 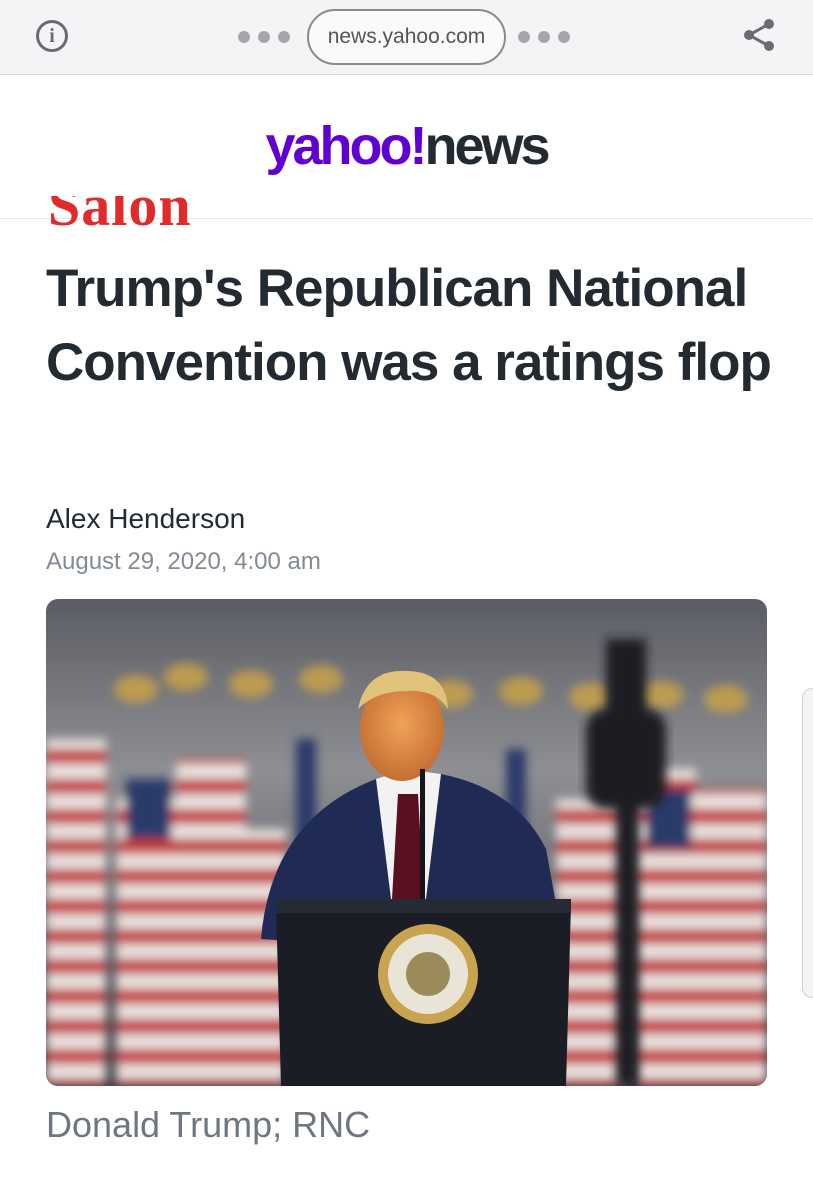 I want to click on info-icon: i, so click(x=52, y=36).